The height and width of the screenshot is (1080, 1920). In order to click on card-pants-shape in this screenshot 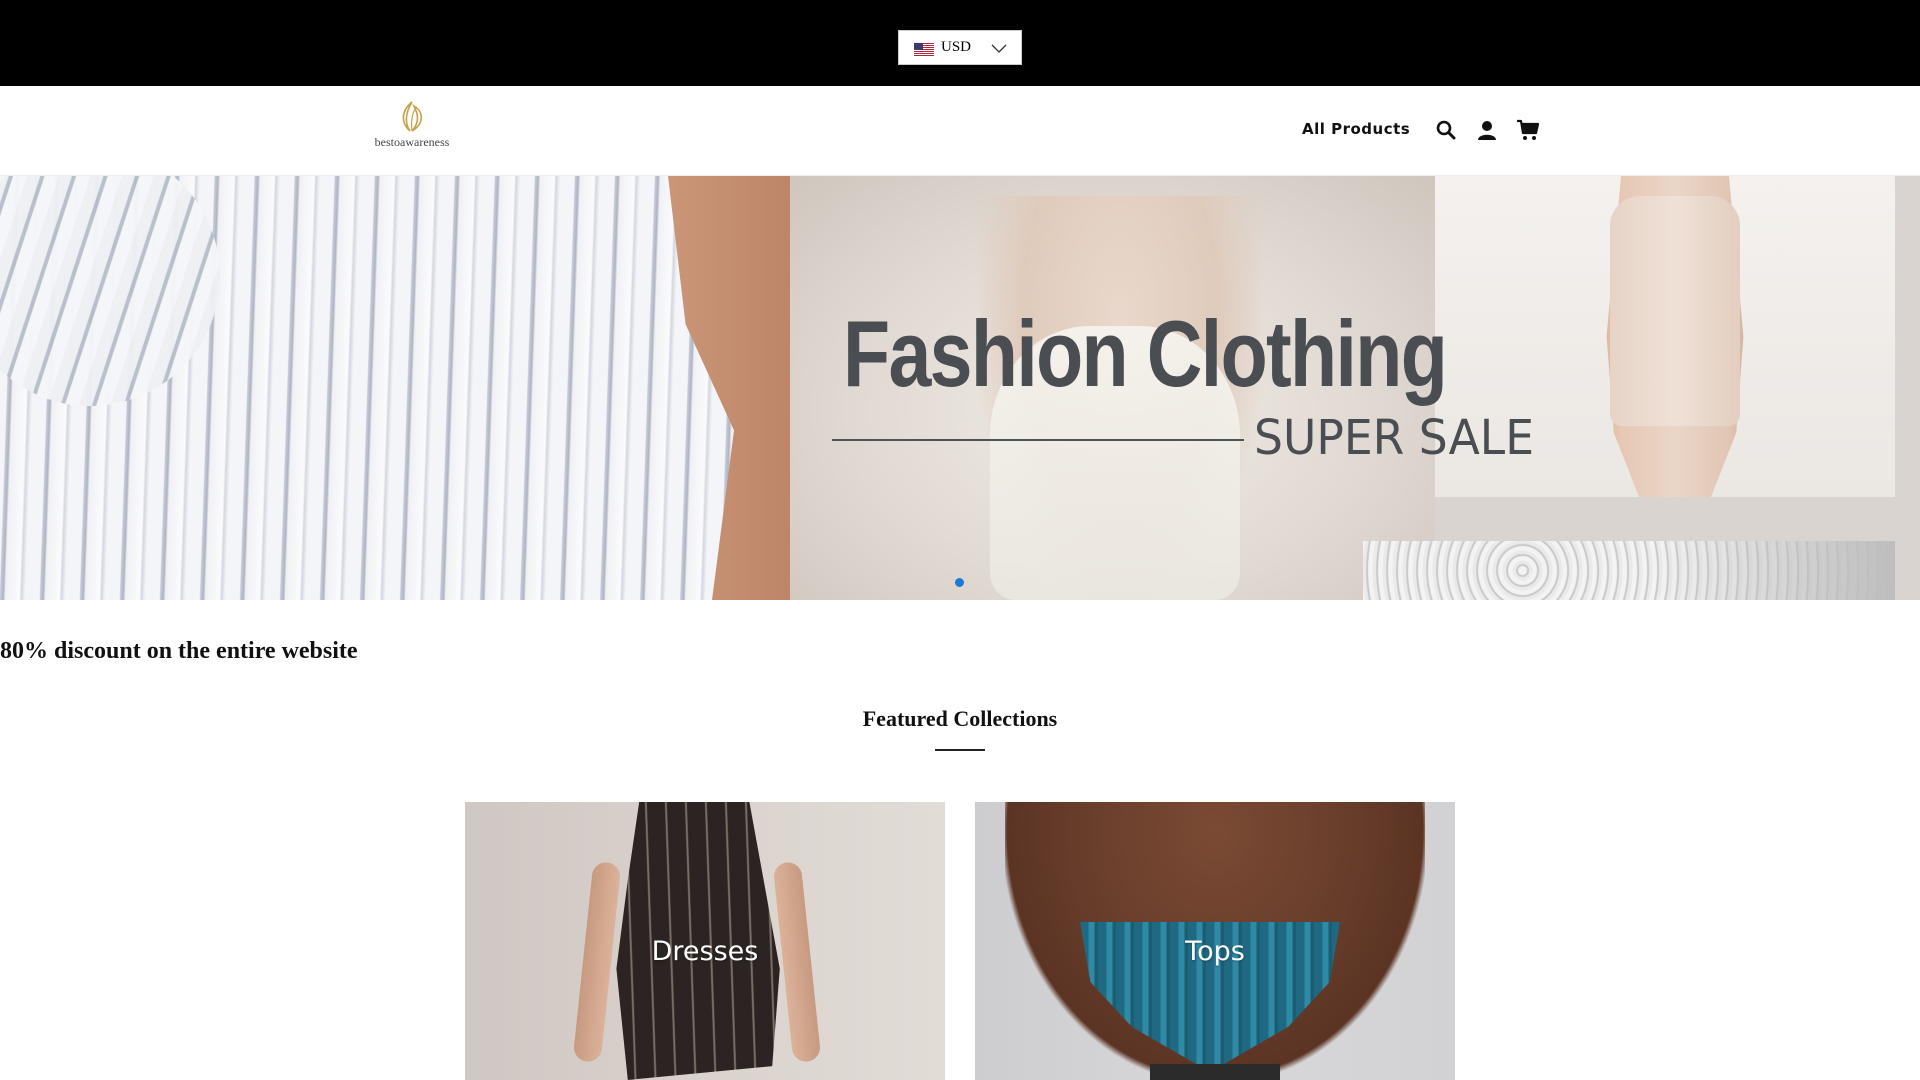, I will do `click(1215, 1072)`.